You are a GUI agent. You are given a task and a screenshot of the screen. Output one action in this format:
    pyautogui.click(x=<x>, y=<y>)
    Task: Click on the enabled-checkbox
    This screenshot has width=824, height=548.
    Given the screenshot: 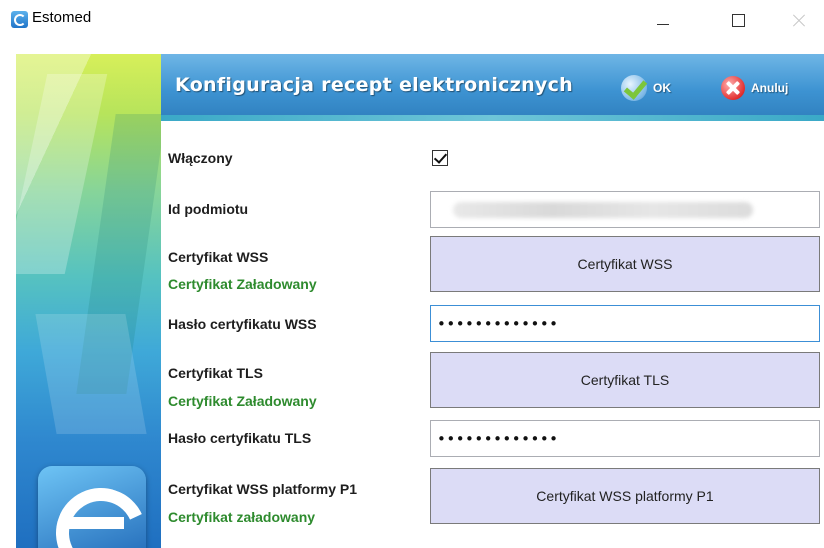 What is the action you would take?
    pyautogui.click(x=440, y=158)
    